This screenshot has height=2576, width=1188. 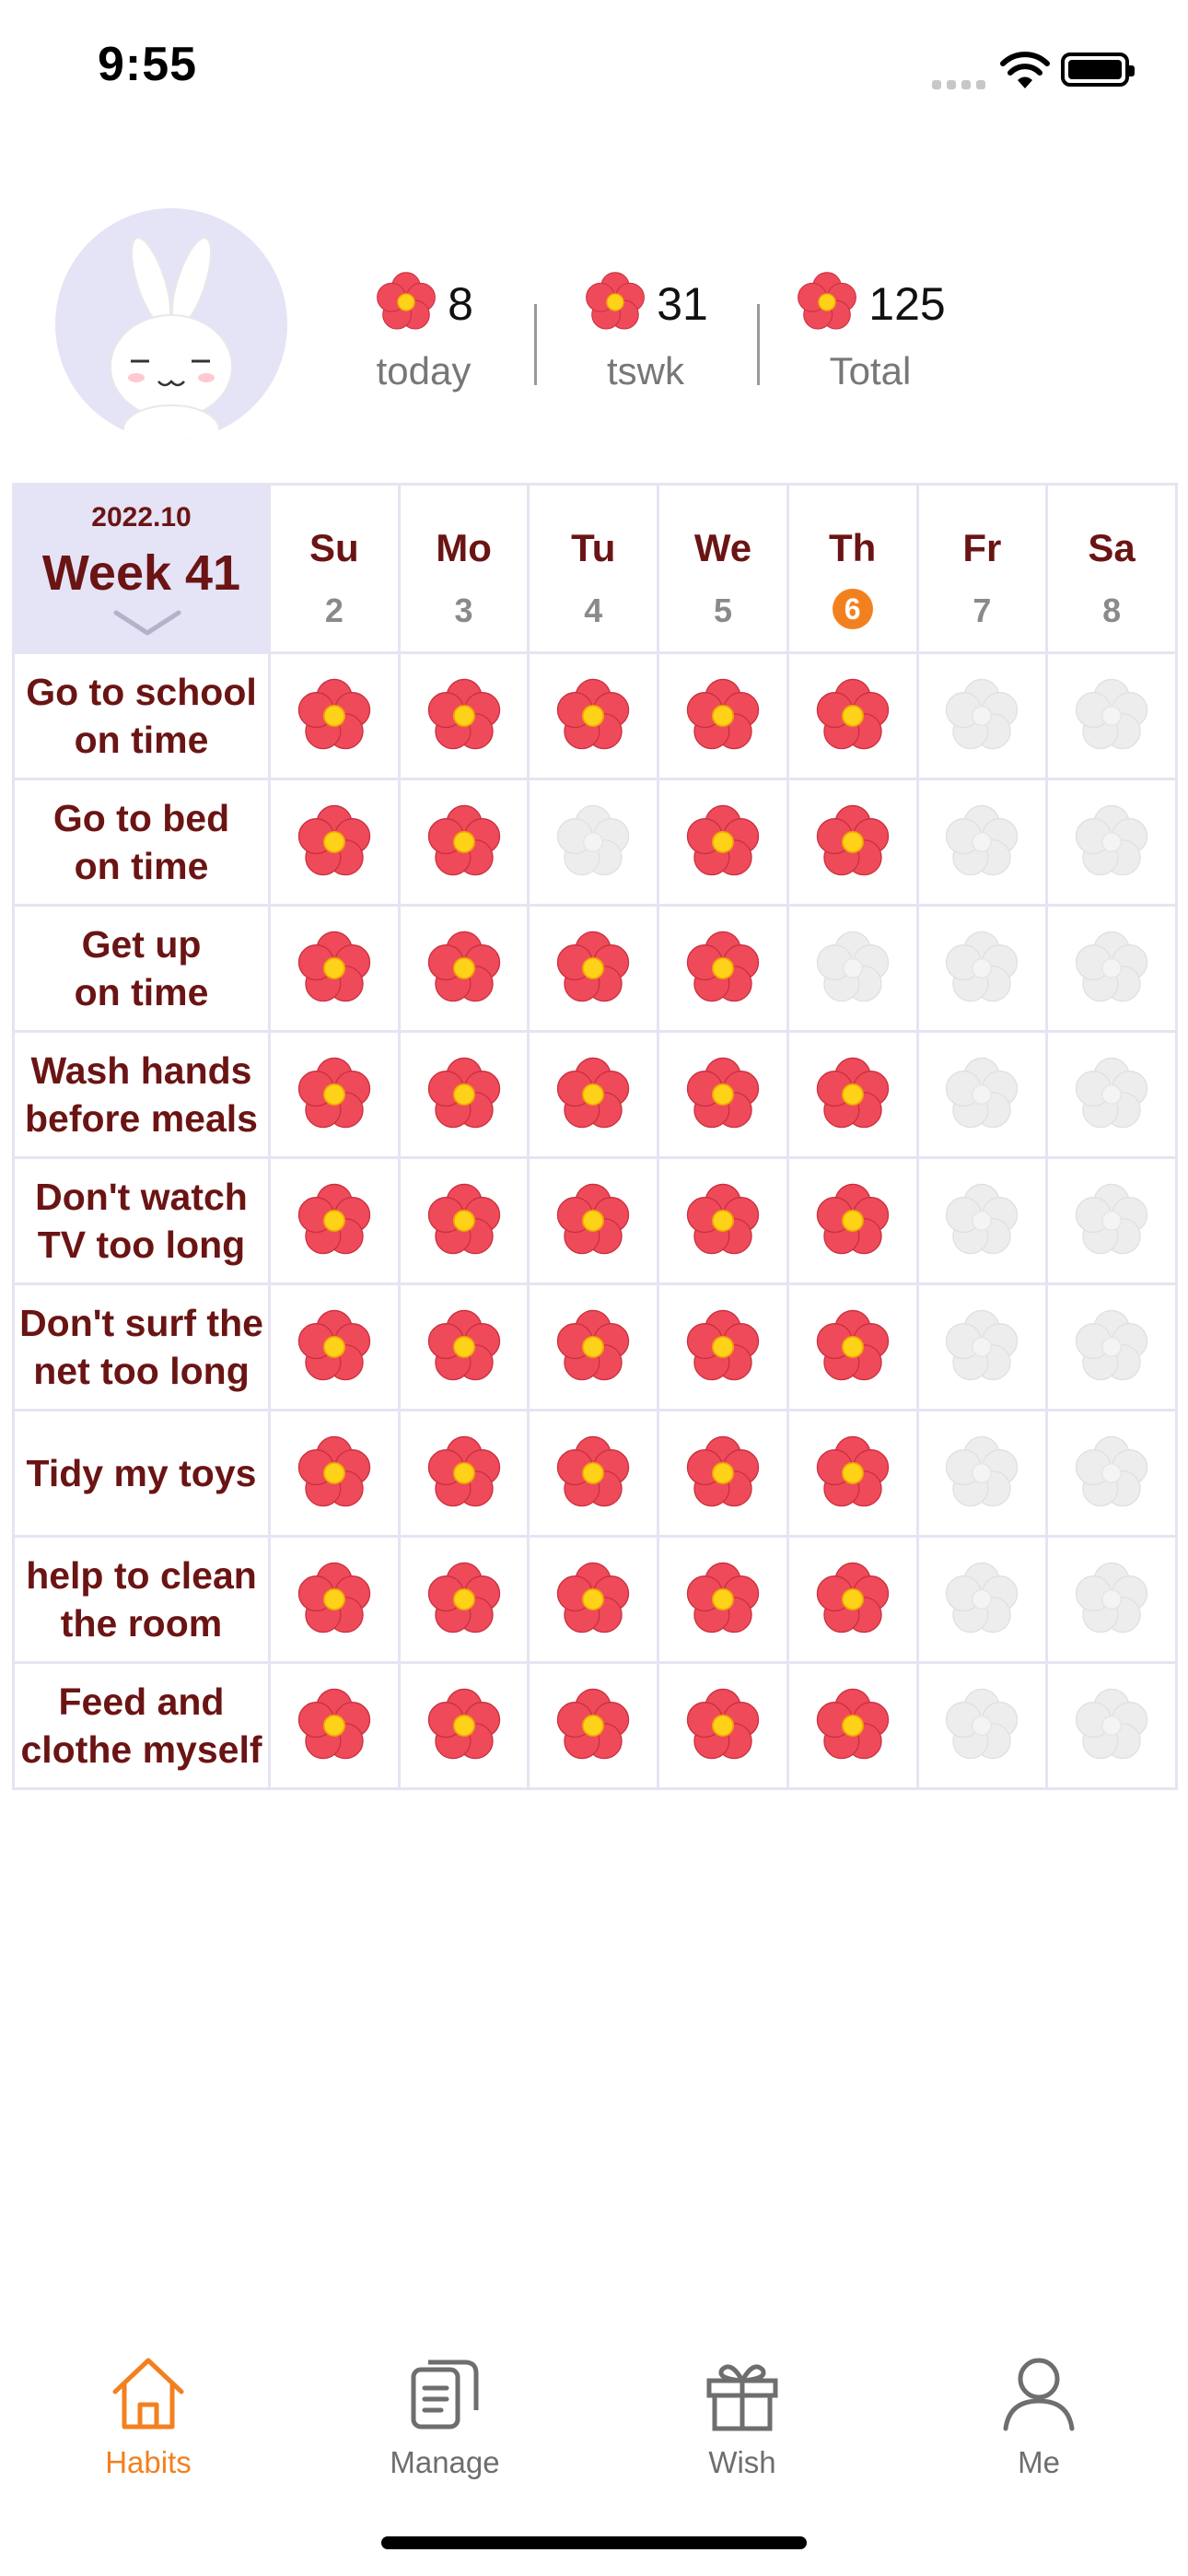 What do you see at coordinates (870, 328) in the screenshot?
I see `stat-total: 125 Total` at bounding box center [870, 328].